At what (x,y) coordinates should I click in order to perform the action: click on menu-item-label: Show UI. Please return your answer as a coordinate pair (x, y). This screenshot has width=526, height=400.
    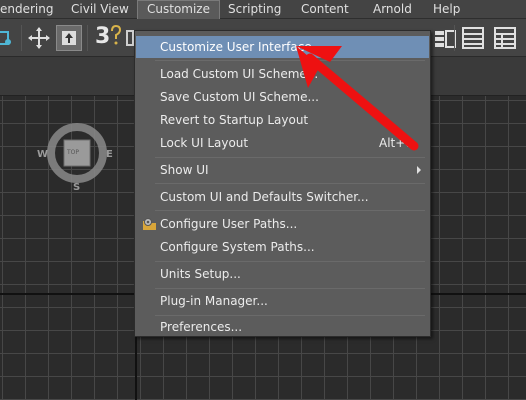
    Looking at the image, I should click on (184, 170).